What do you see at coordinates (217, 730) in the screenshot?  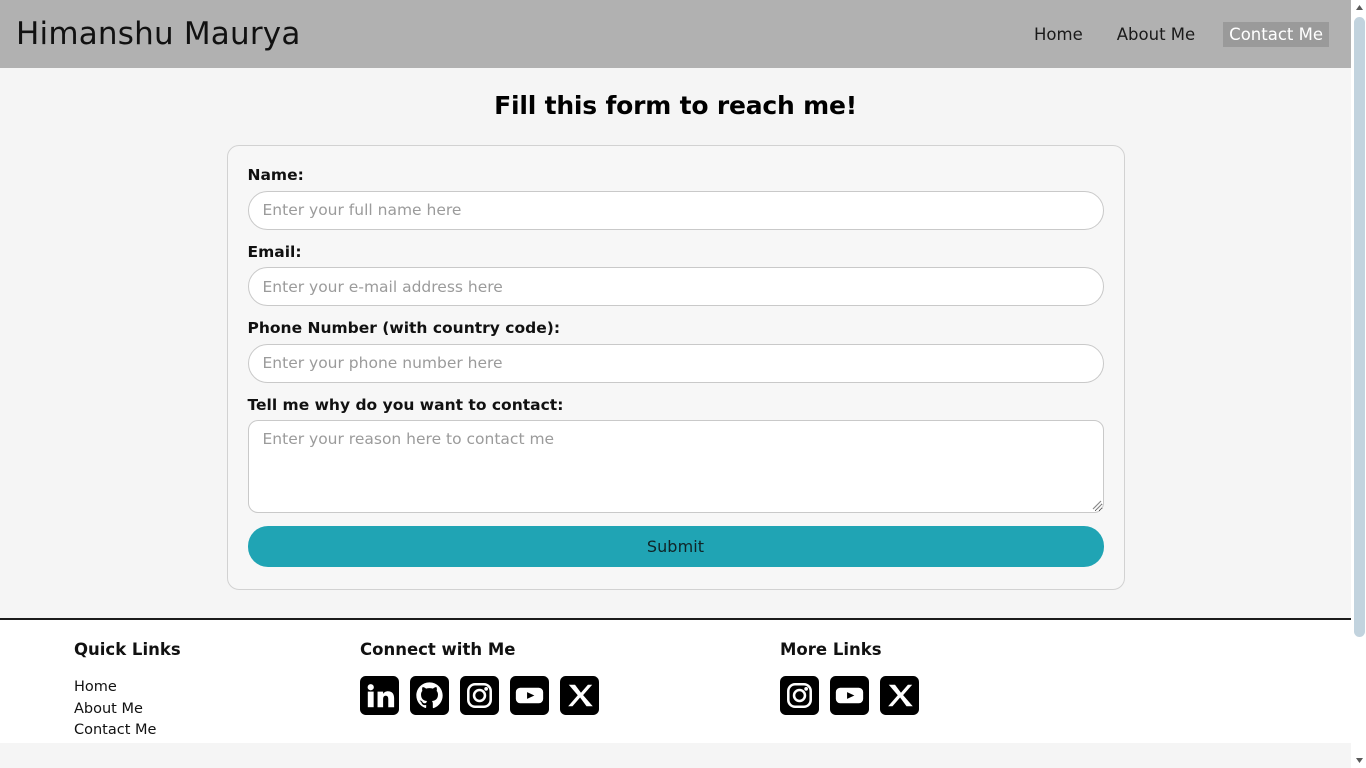 I see `list-item: Contact Me` at bounding box center [217, 730].